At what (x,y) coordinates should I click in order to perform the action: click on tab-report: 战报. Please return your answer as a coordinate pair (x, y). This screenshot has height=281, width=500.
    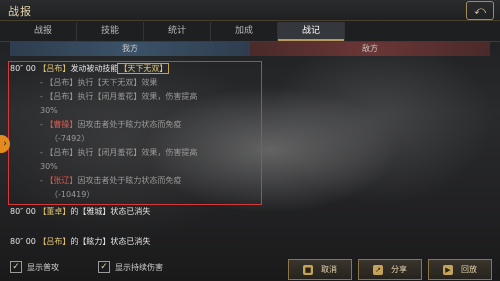
    Looking at the image, I should click on (43, 31).